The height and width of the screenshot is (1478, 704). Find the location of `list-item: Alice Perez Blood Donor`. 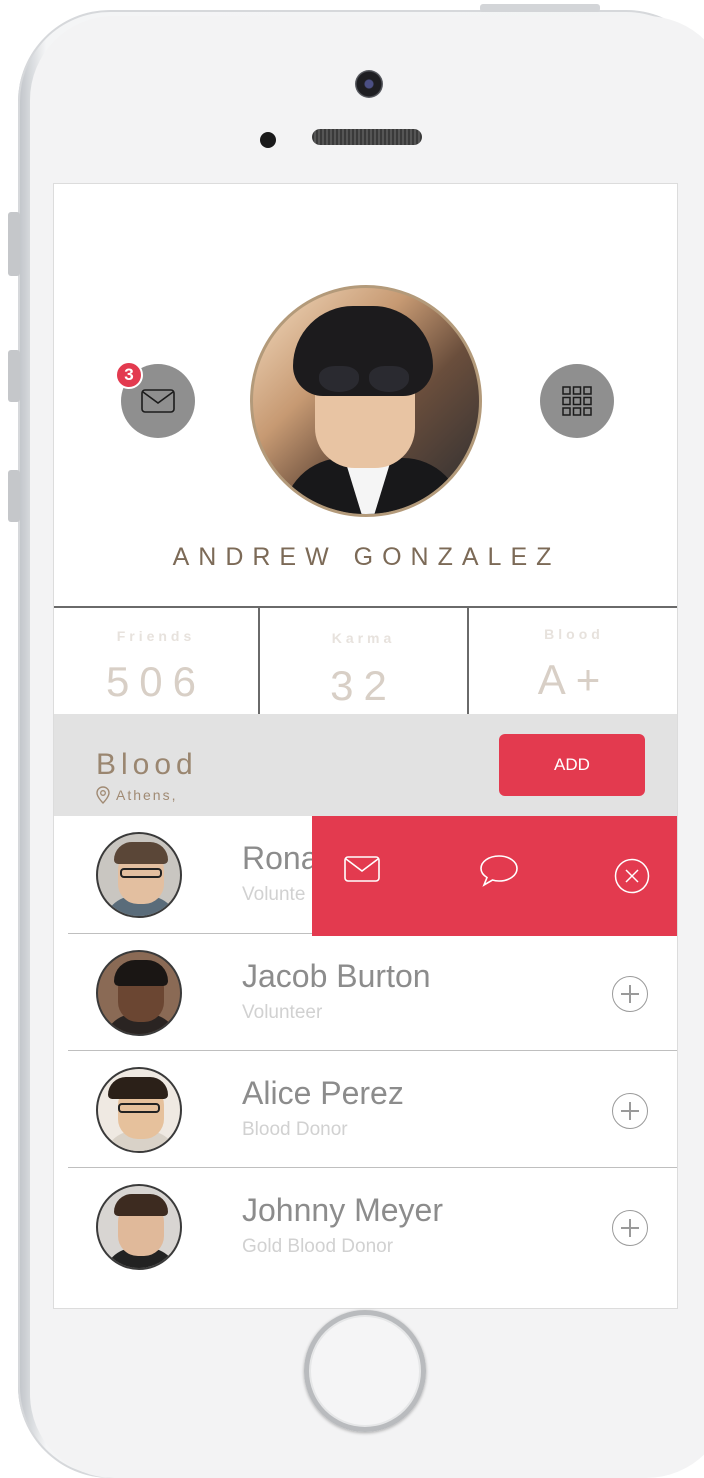

list-item: Alice Perez Blood Donor is located at coordinates (372, 1109).